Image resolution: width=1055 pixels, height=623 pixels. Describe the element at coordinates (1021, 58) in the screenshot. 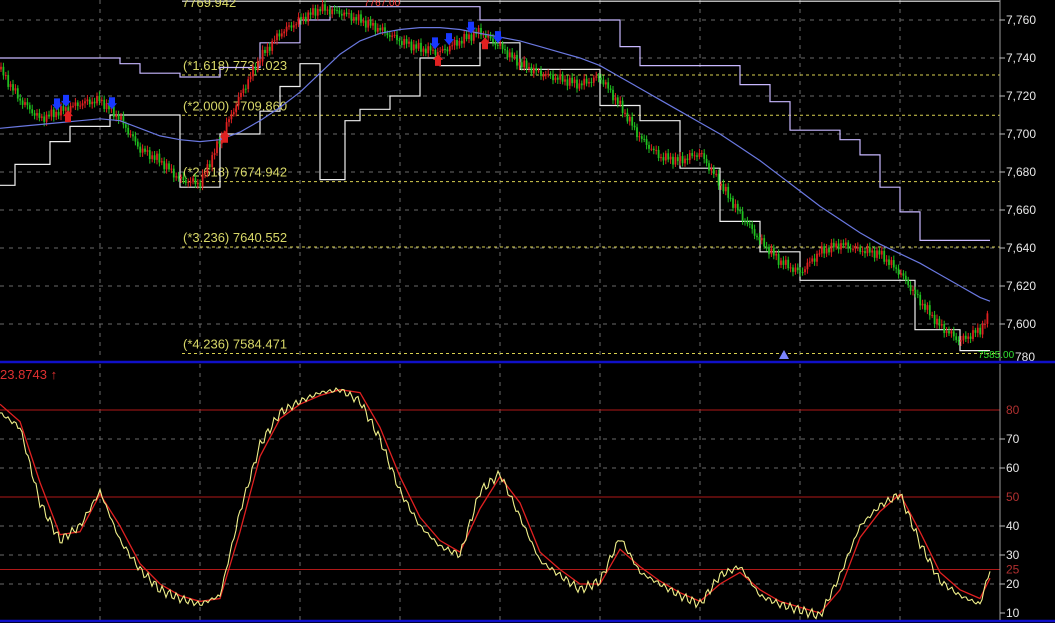

I see `price-tick-label: 7,740` at that location.